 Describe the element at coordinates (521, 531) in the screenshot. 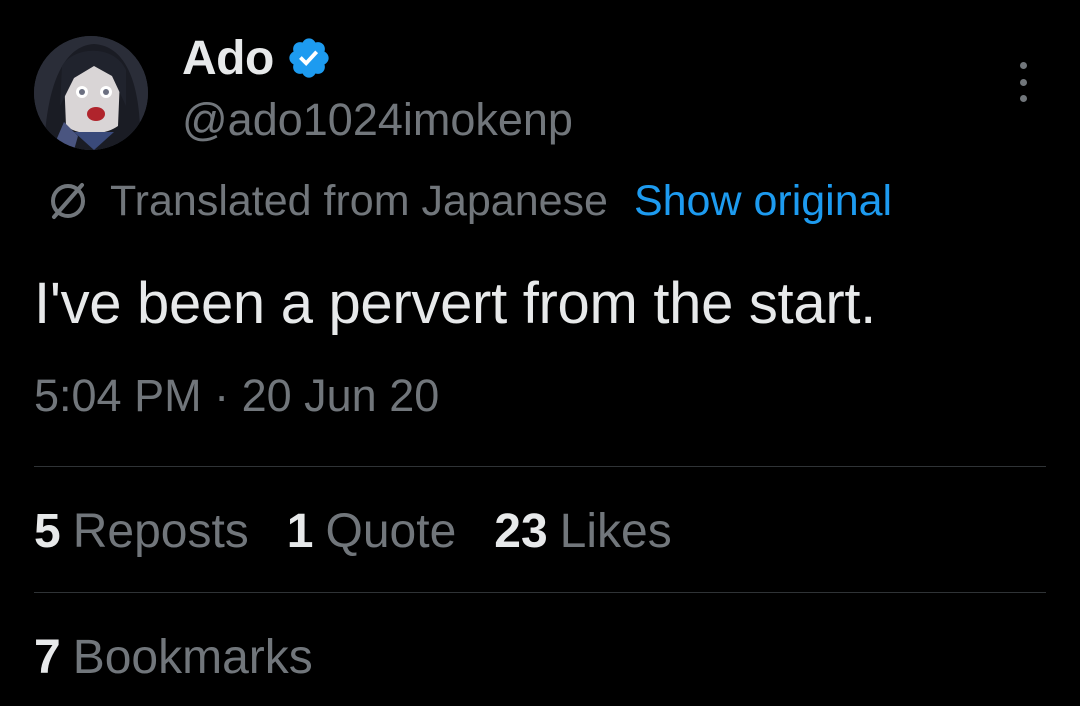

I see `likes-count: 23` at that location.